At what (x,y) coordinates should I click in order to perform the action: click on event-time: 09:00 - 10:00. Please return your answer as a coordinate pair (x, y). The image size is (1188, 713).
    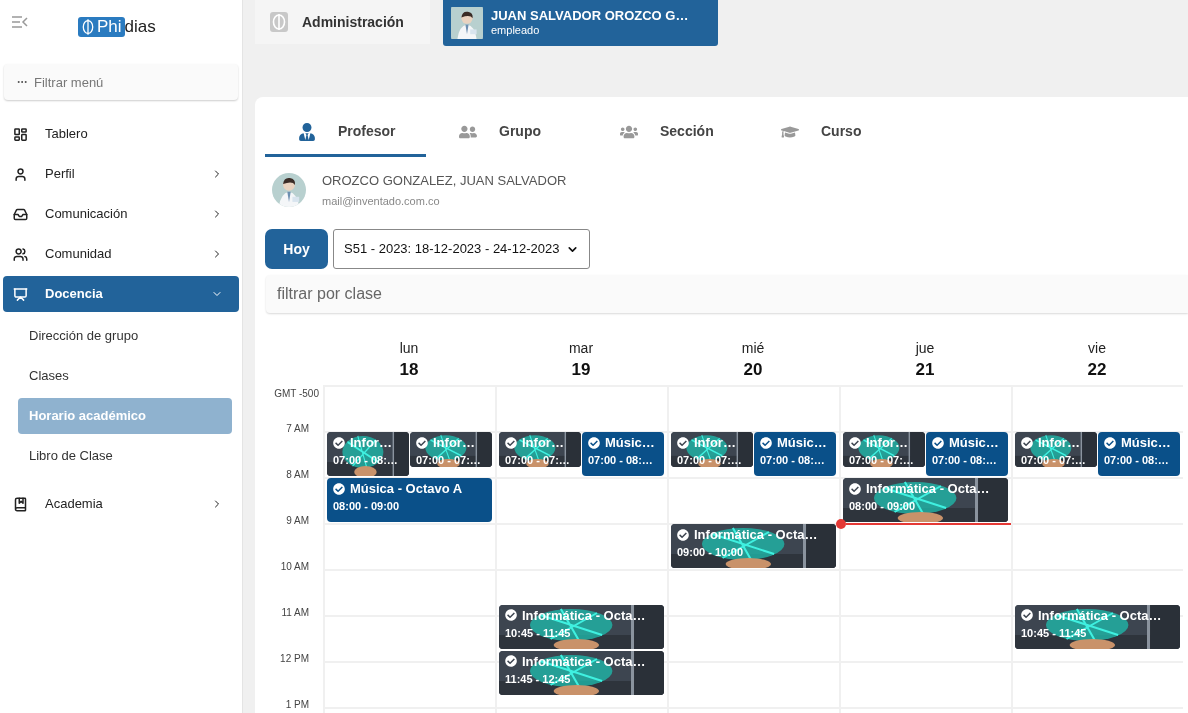
    Looking at the image, I should click on (711, 552).